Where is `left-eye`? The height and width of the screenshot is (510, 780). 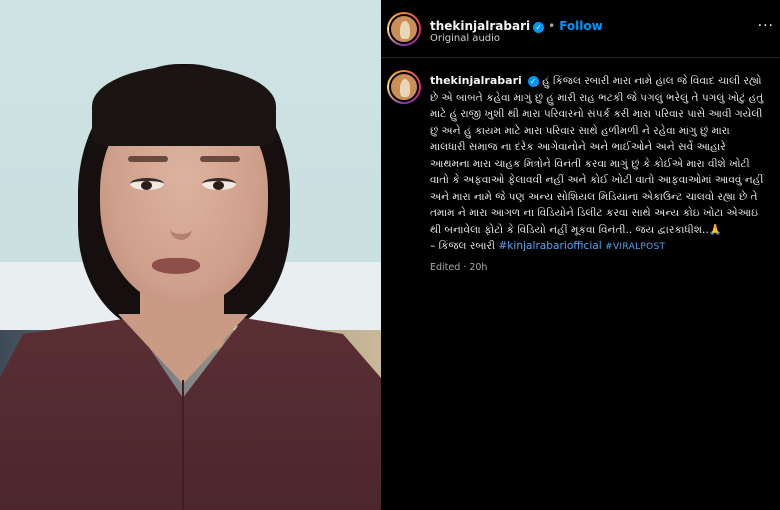
left-eye is located at coordinates (147, 184).